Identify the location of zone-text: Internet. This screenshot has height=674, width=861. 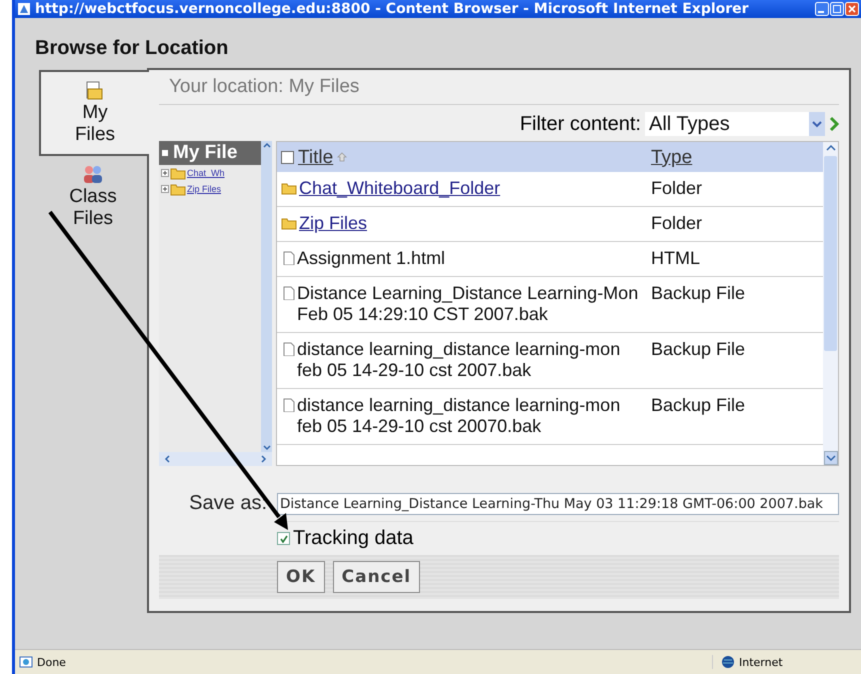
(761, 662).